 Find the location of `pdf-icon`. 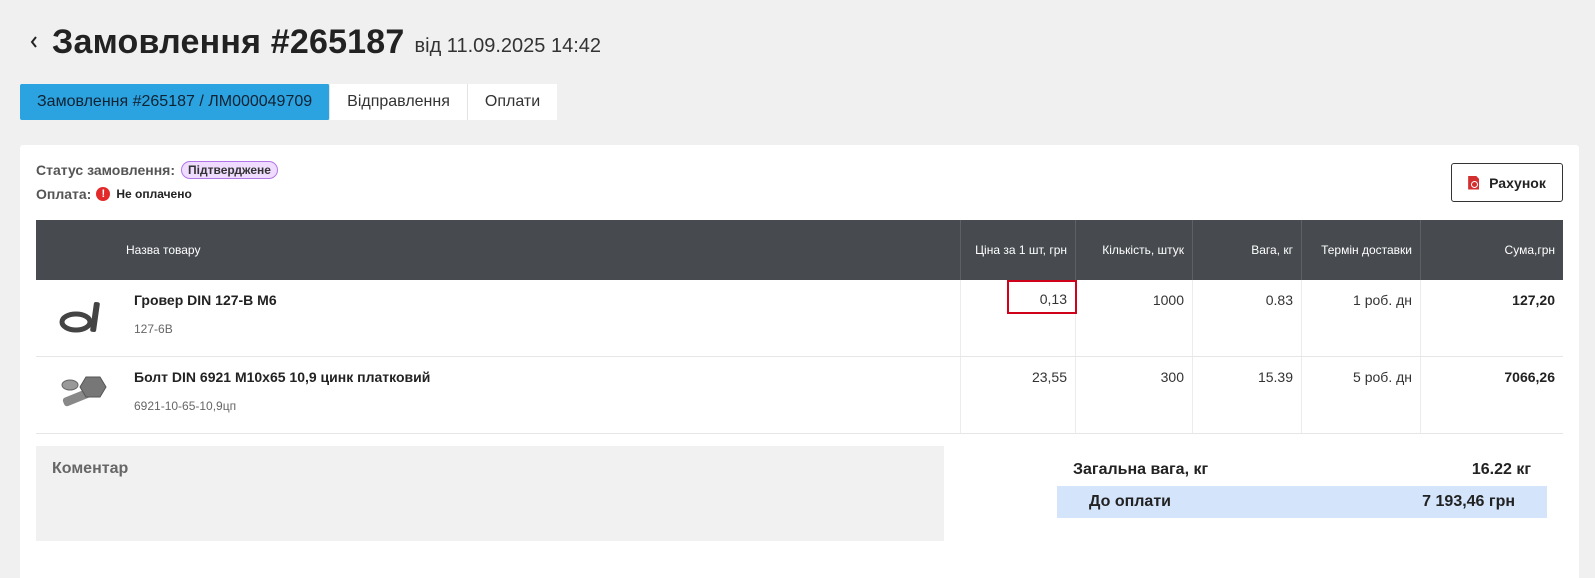

pdf-icon is located at coordinates (1474, 182).